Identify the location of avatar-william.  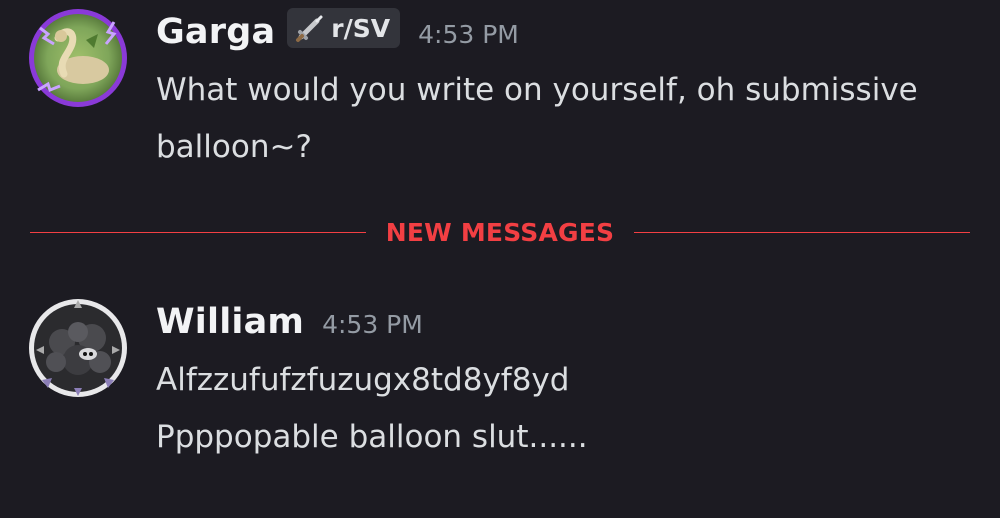
(78, 348).